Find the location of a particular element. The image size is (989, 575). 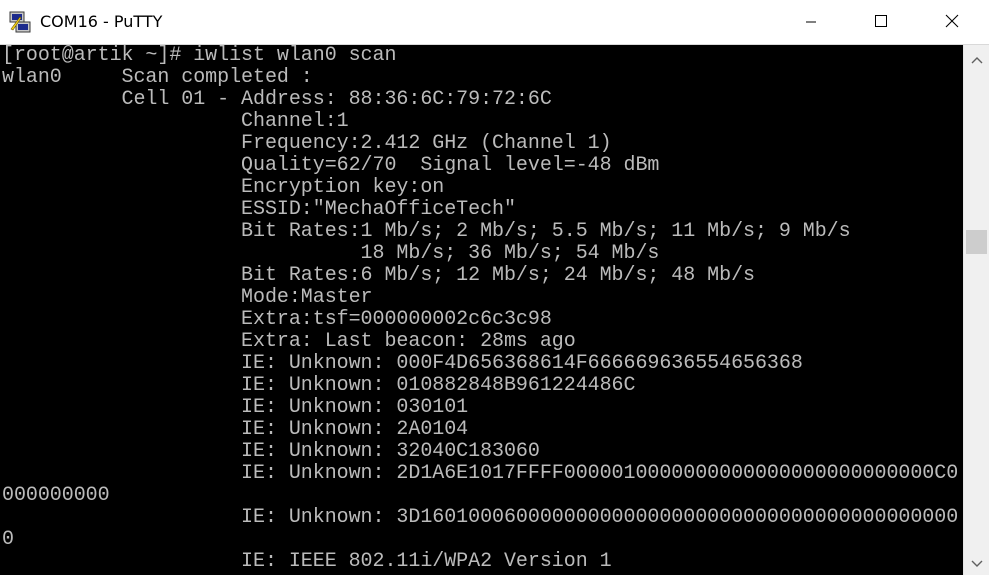

terminal-line: Channel:1 is located at coordinates (175, 121).